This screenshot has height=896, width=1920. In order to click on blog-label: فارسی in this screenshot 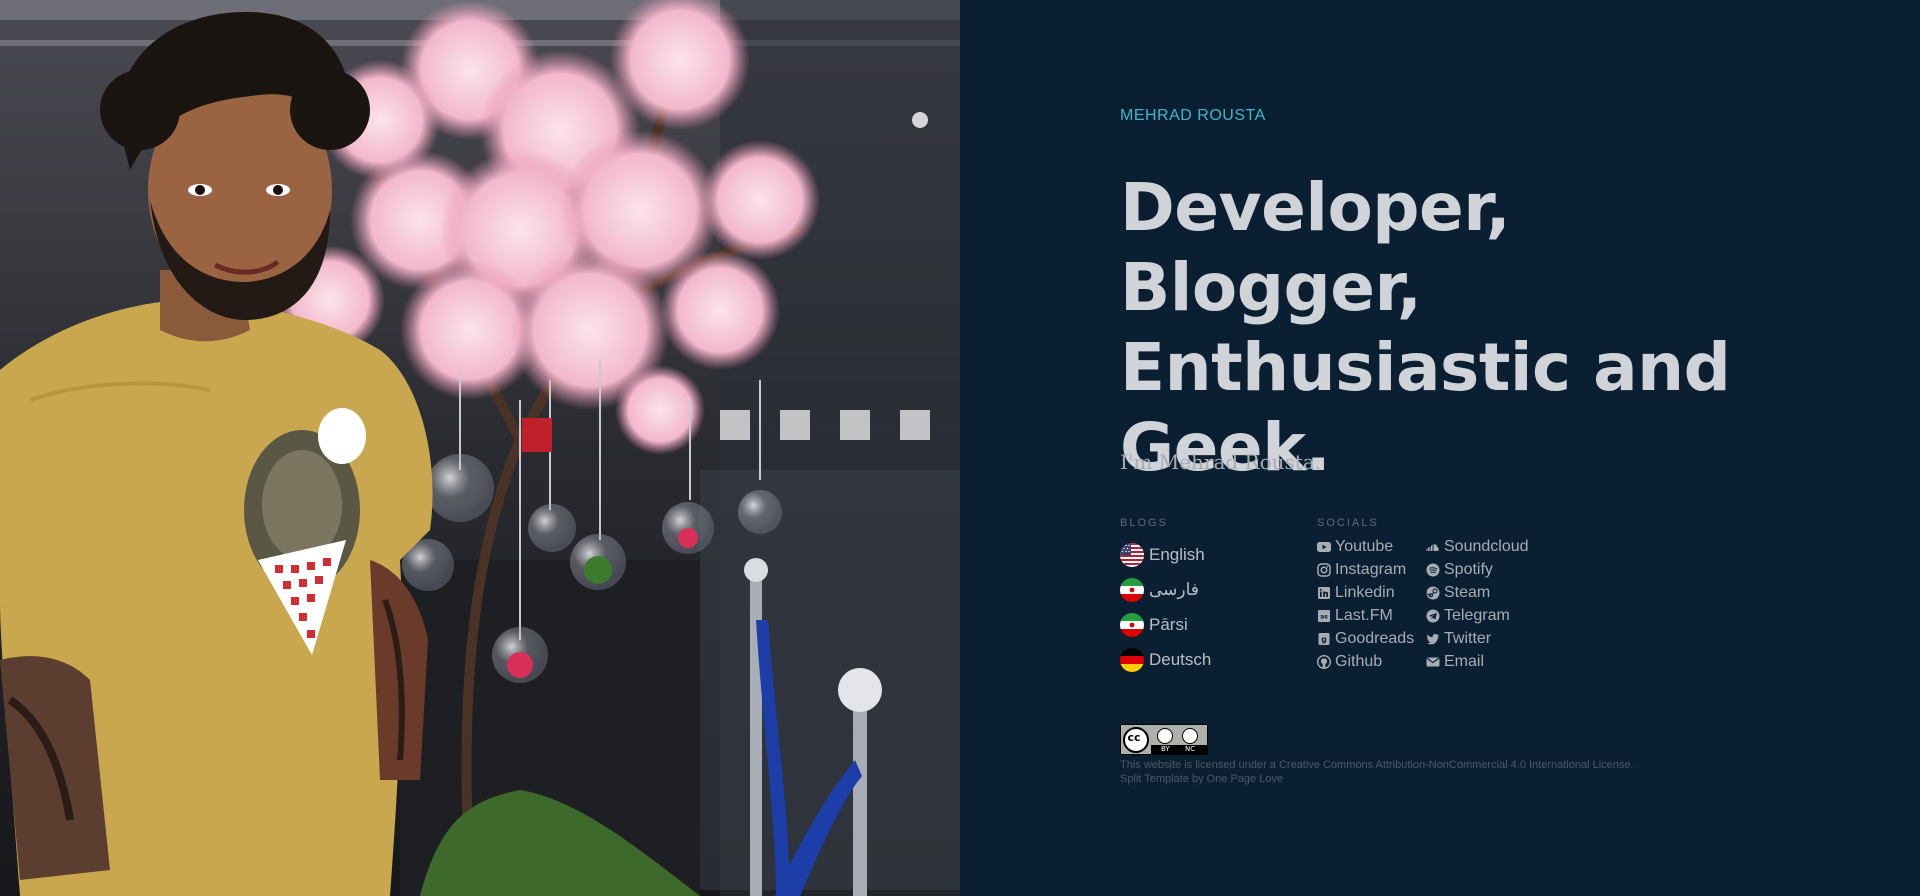, I will do `click(1174, 589)`.